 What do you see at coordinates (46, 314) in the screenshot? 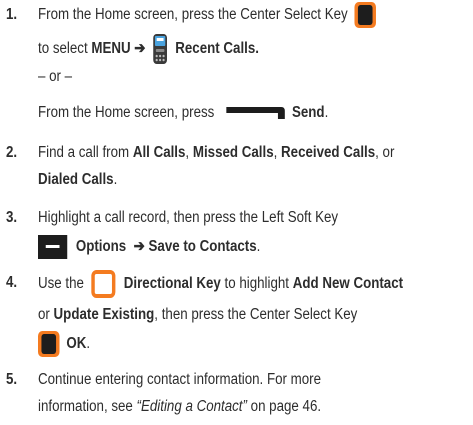
I see `or-text: or` at bounding box center [46, 314].